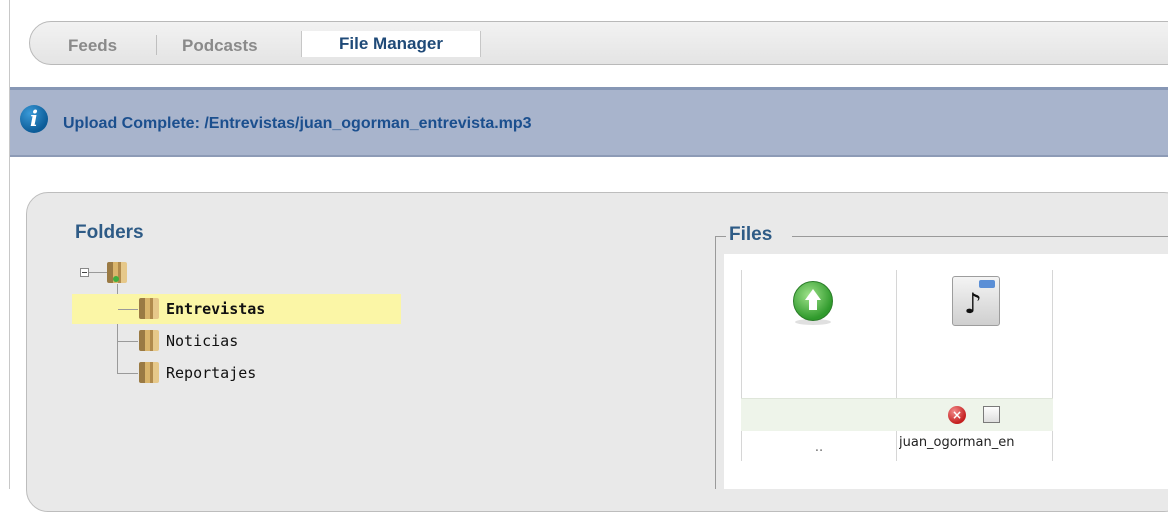  I want to click on tree-collapse-icon, so click(84, 272).